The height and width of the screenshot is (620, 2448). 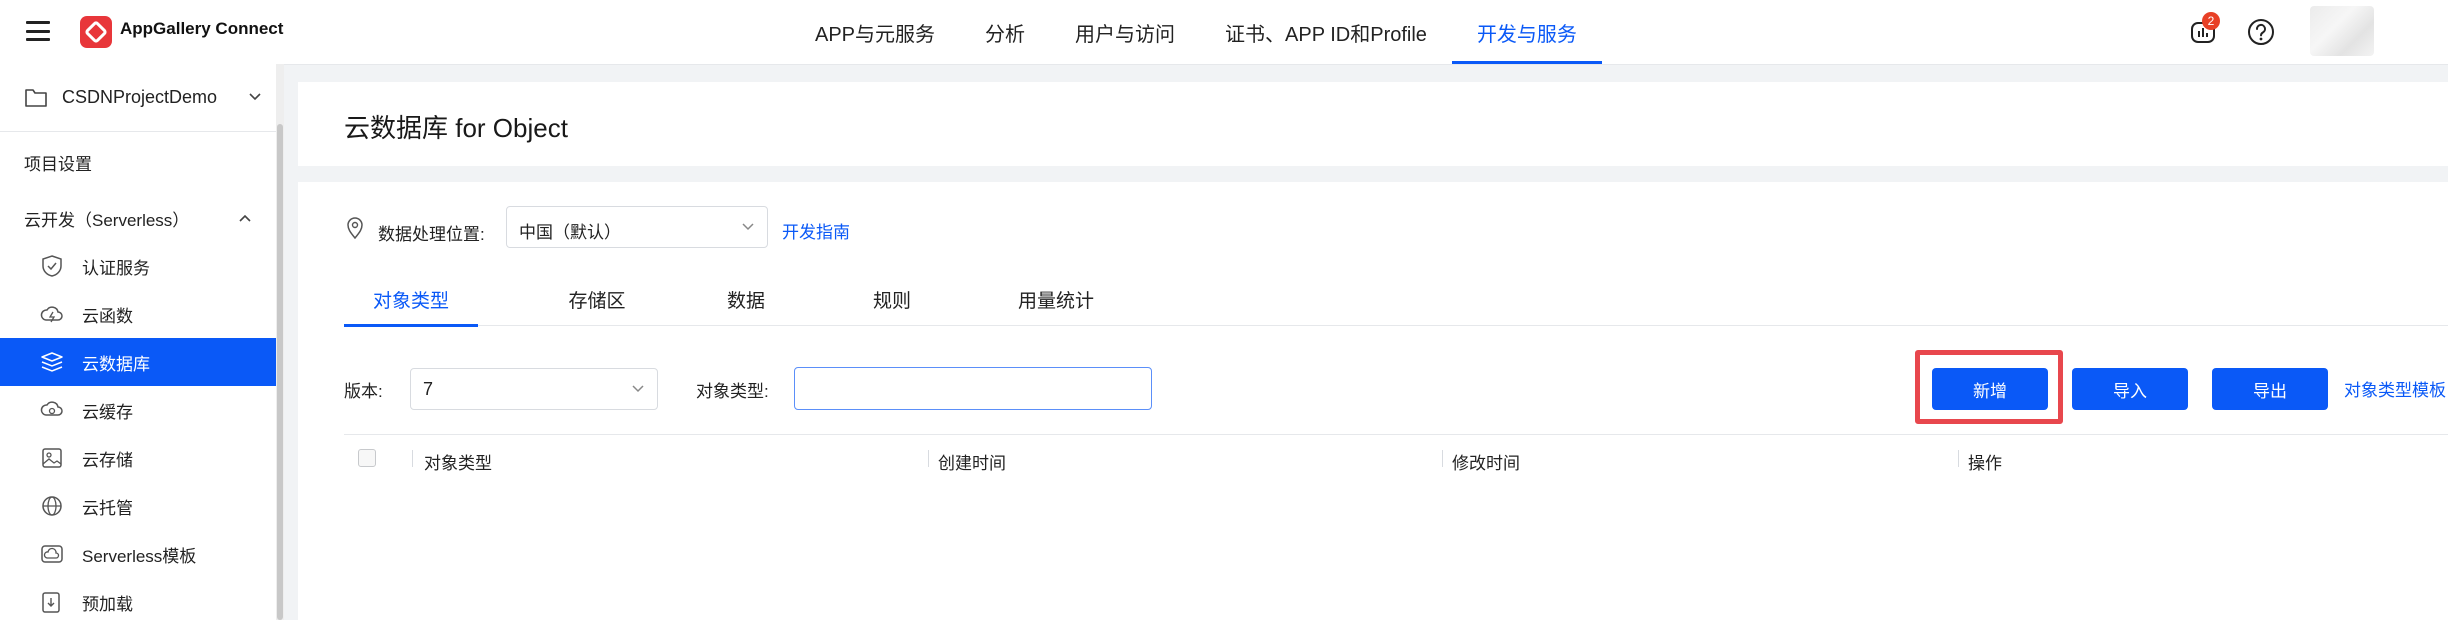 What do you see at coordinates (637, 227) in the screenshot?
I see `region-select: 中国（默认）` at bounding box center [637, 227].